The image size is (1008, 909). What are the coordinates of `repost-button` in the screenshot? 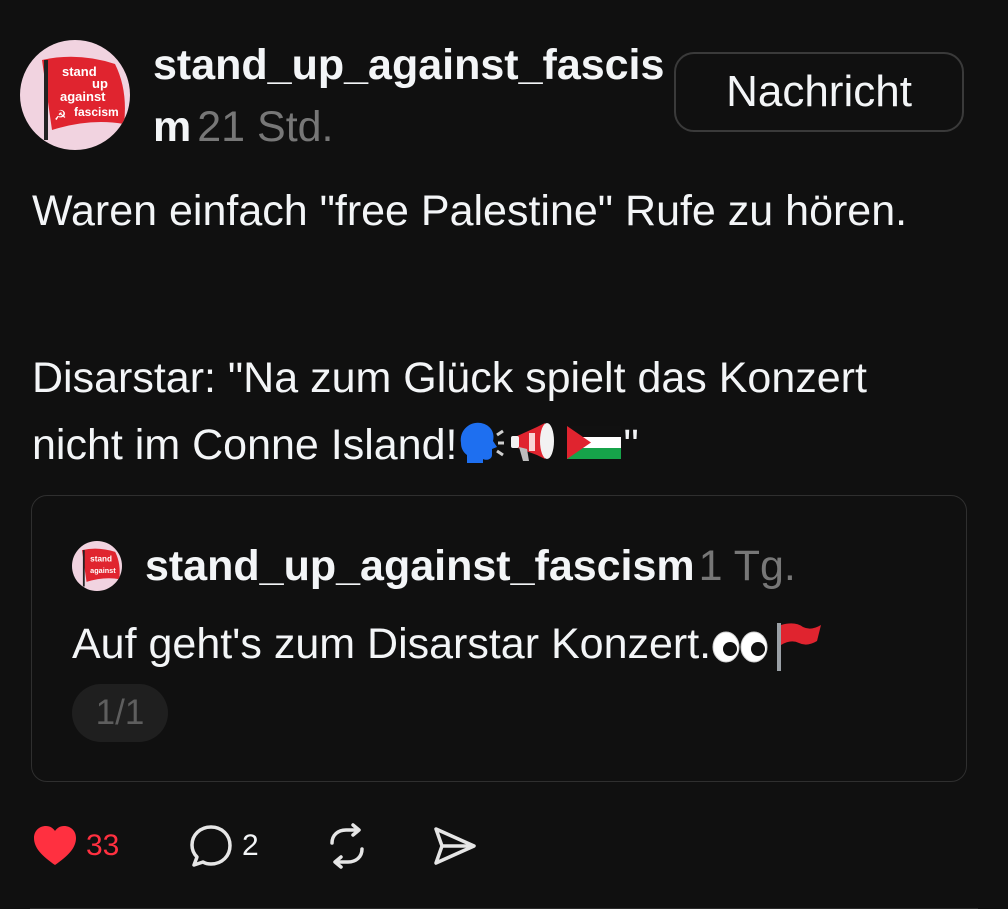 It's located at (347, 846).